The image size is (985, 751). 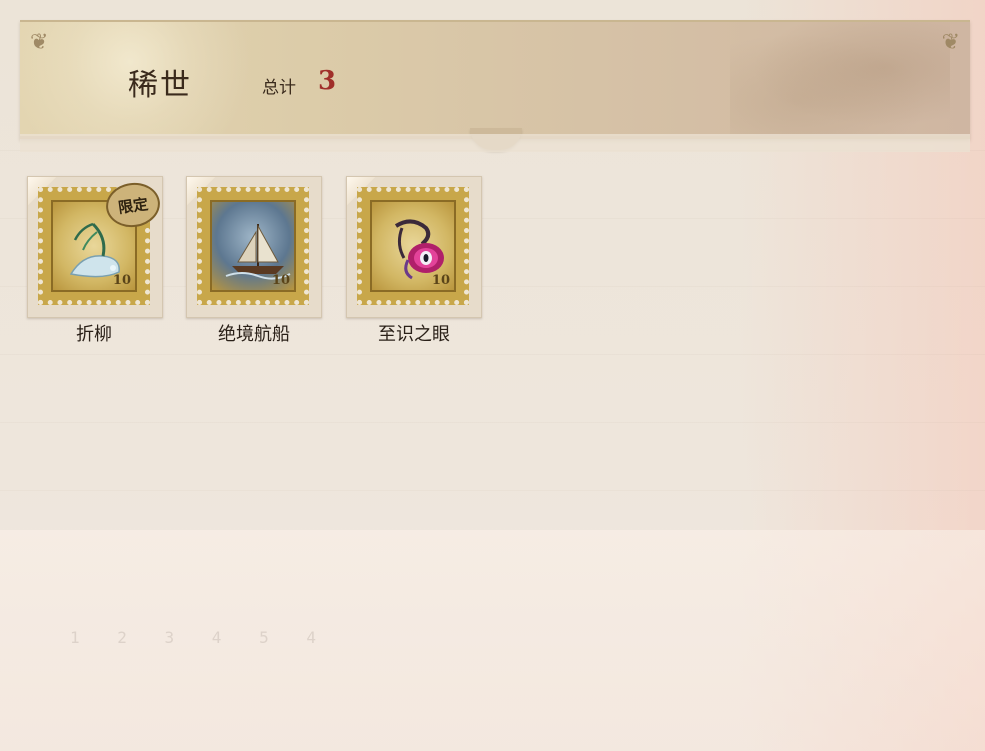 I want to click on item-name-ship: 绝境航船, so click(x=254, y=334).